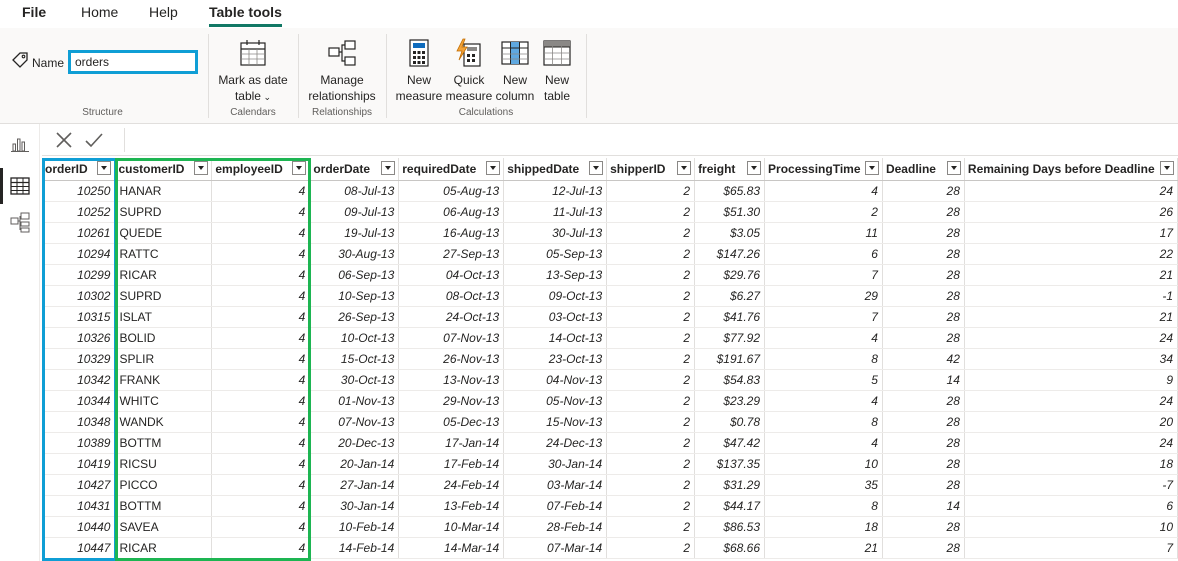 Image resolution: width=1178 pixels, height=561 pixels. I want to click on table-cell: 05-Nov-13, so click(555, 401).